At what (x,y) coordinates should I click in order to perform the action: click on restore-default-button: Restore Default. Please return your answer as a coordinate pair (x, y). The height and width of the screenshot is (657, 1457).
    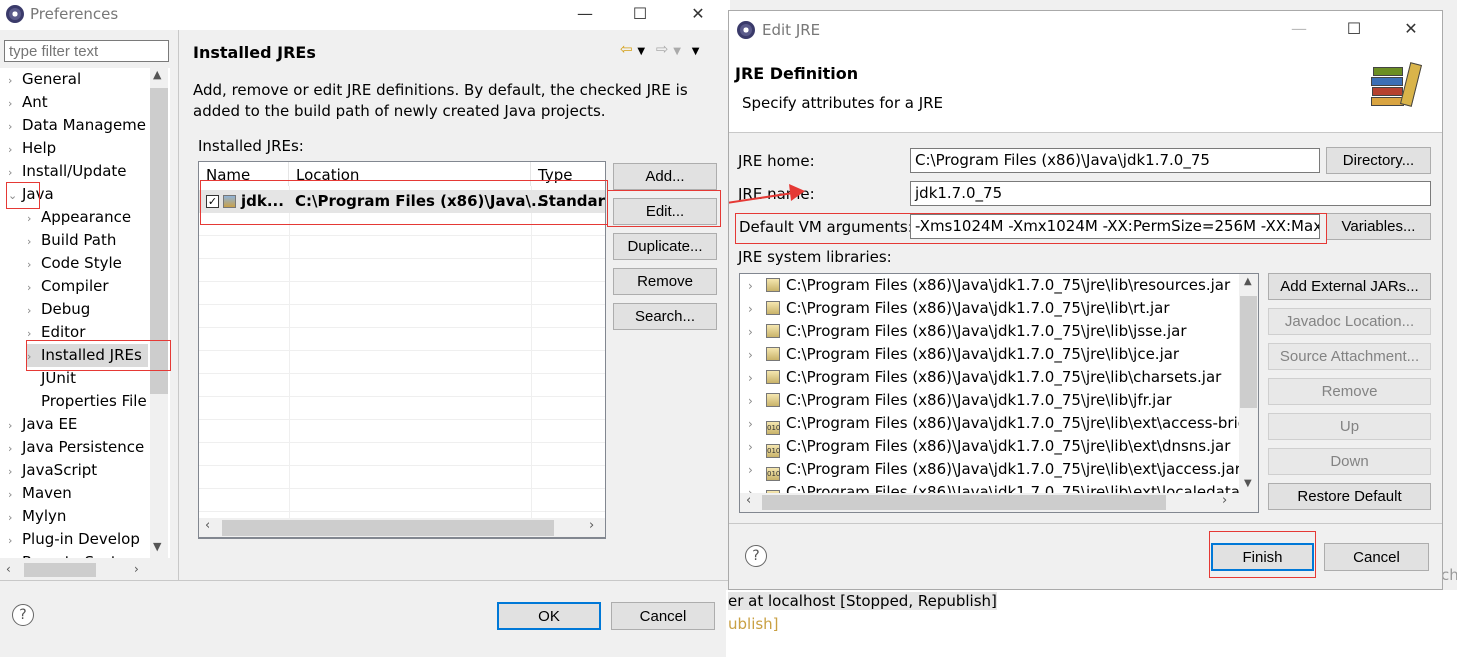
    Looking at the image, I should click on (1349, 496).